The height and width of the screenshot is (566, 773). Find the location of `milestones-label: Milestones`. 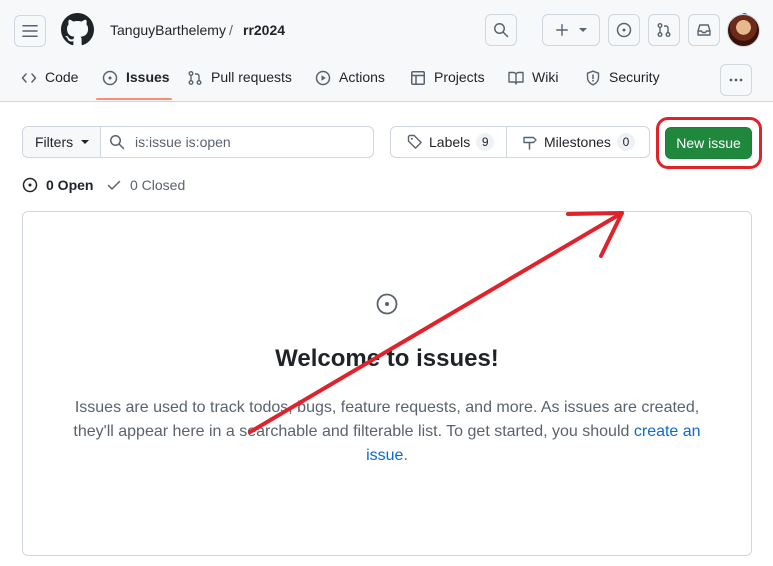

milestones-label: Milestones is located at coordinates (577, 142).